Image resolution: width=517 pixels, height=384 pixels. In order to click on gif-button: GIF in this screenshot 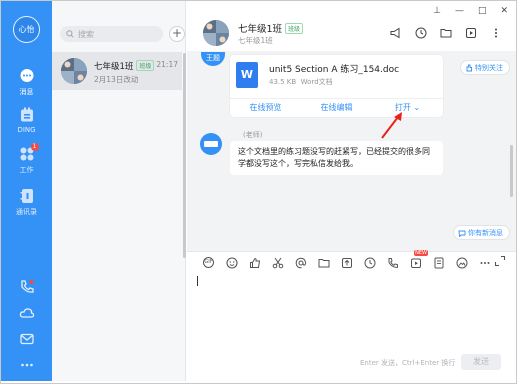, I will do `click(208, 263)`.